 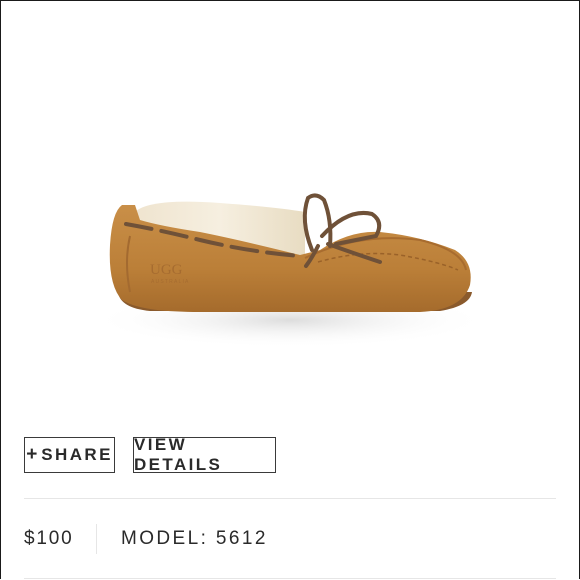 What do you see at coordinates (166, 270) in the screenshot?
I see `brand-logo: UGG` at bounding box center [166, 270].